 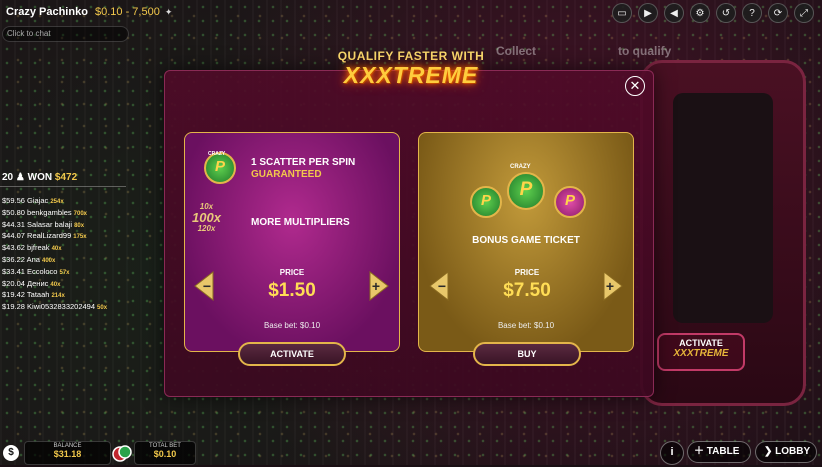 I want to click on winner-amount: $44.31, so click(x=13, y=224).